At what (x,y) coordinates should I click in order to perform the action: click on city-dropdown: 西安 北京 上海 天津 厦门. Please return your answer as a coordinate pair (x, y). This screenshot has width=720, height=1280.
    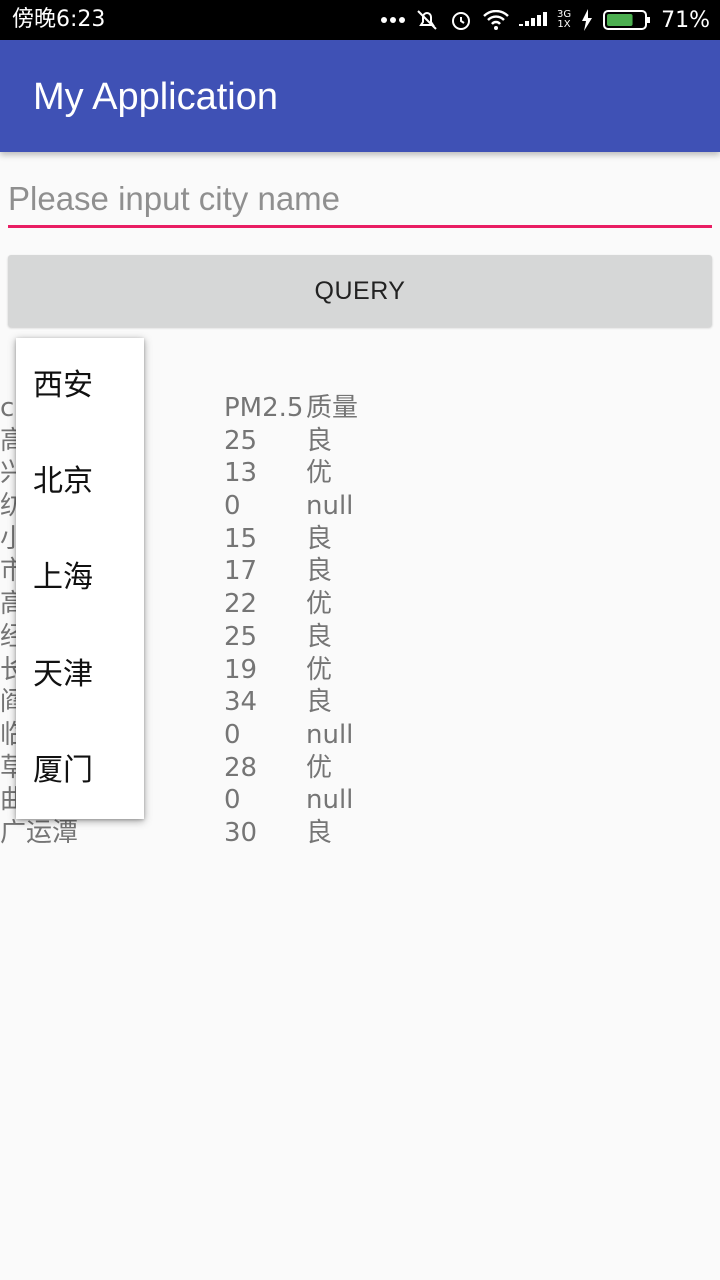
    Looking at the image, I should click on (80, 578).